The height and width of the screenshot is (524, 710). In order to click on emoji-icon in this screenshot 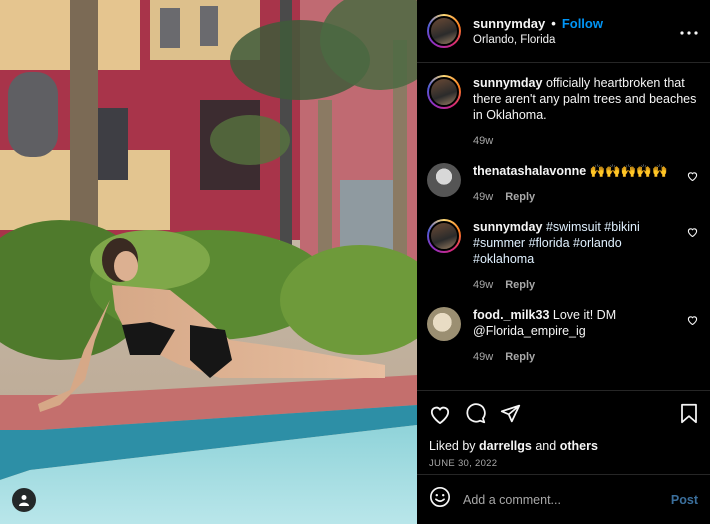, I will do `click(440, 499)`.